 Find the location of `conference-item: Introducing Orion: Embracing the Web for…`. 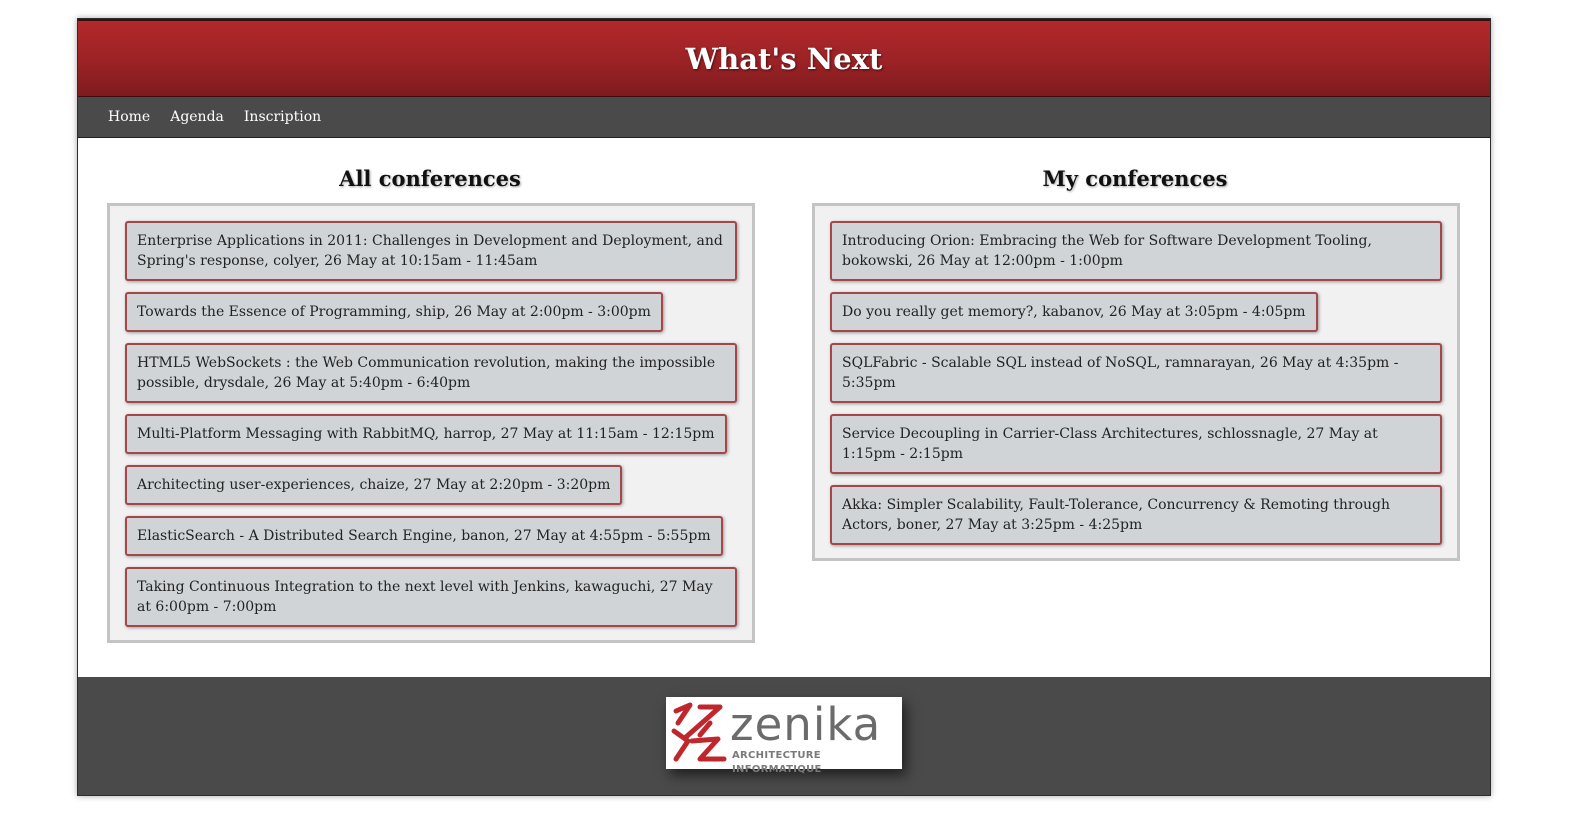

conference-item: Introducing Orion: Embracing the Web for… is located at coordinates (1136, 251).